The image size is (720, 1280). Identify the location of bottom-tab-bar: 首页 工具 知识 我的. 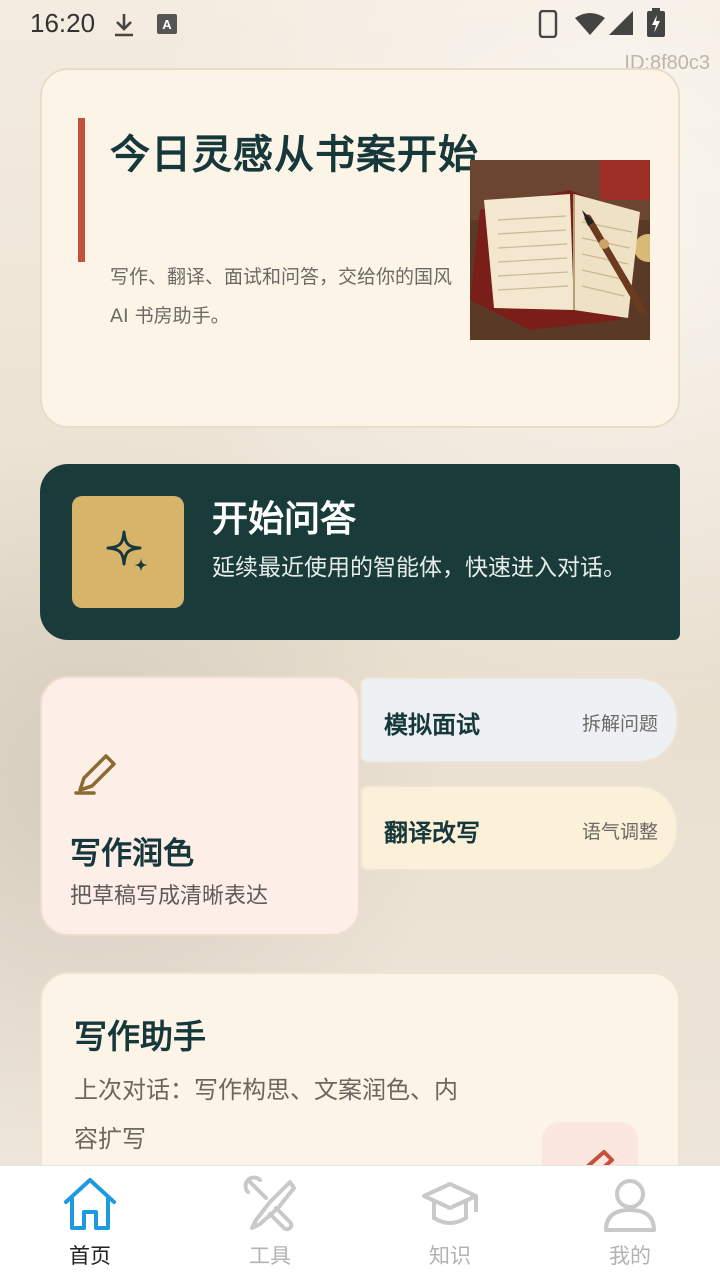
(360, 1222).